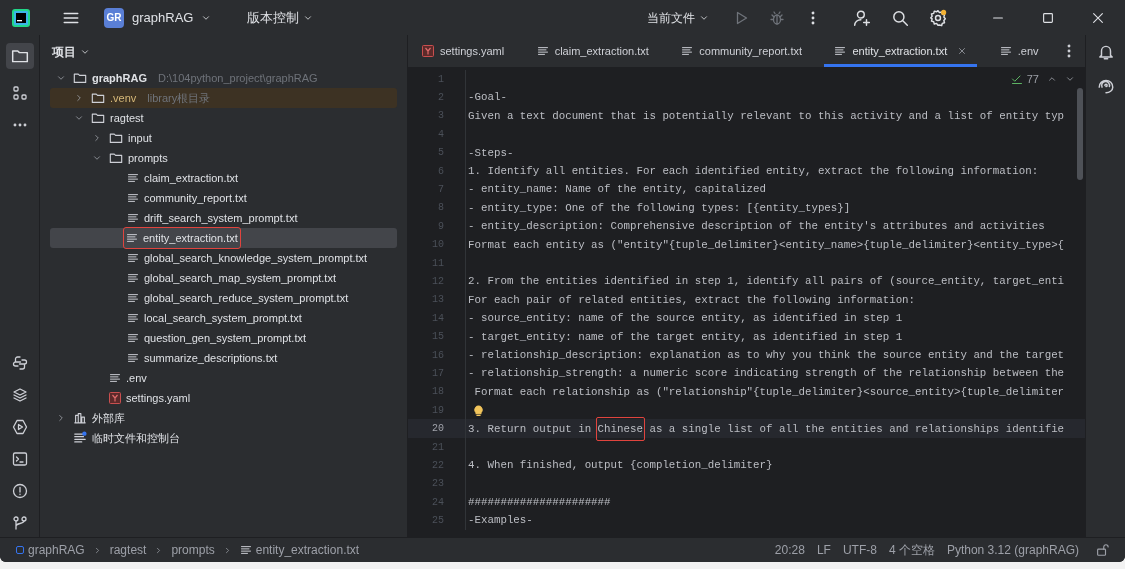 Image resolution: width=1125 pixels, height=569 pixels. I want to click on app-logo-icon, so click(21, 17).